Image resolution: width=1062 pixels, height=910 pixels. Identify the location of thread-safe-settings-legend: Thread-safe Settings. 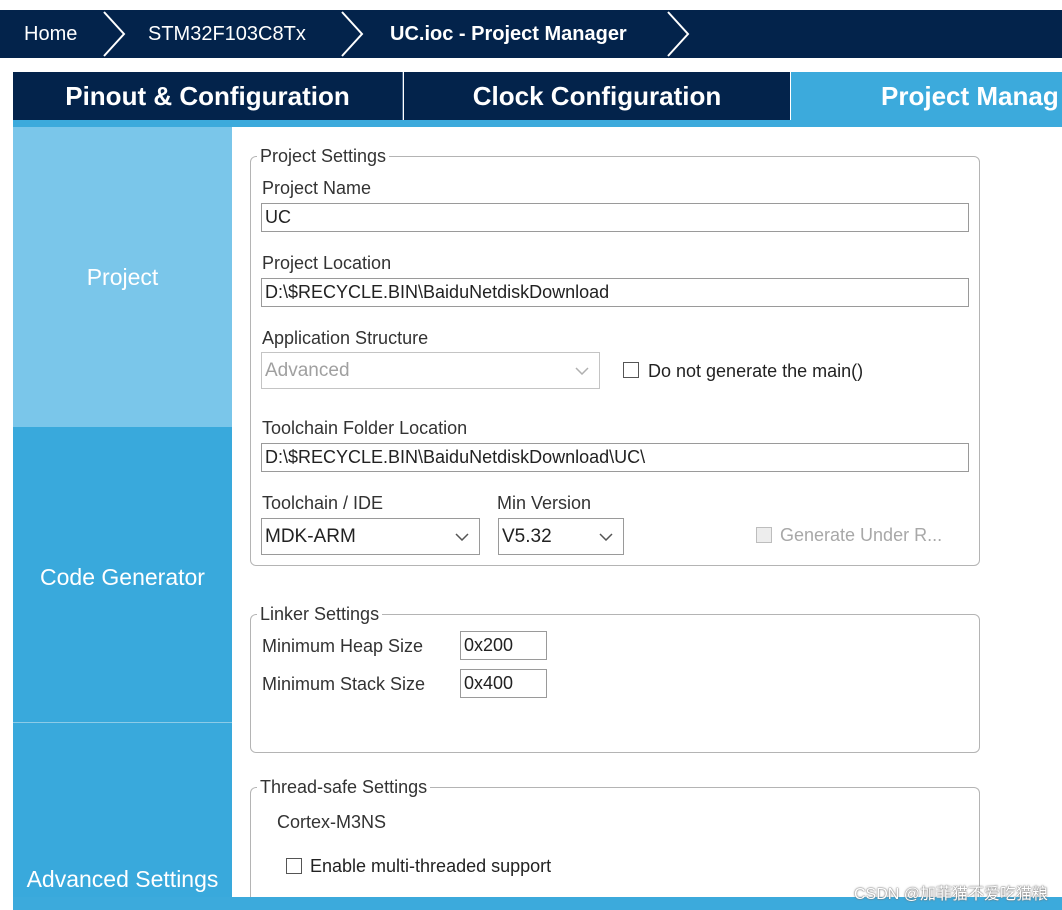
(344, 787).